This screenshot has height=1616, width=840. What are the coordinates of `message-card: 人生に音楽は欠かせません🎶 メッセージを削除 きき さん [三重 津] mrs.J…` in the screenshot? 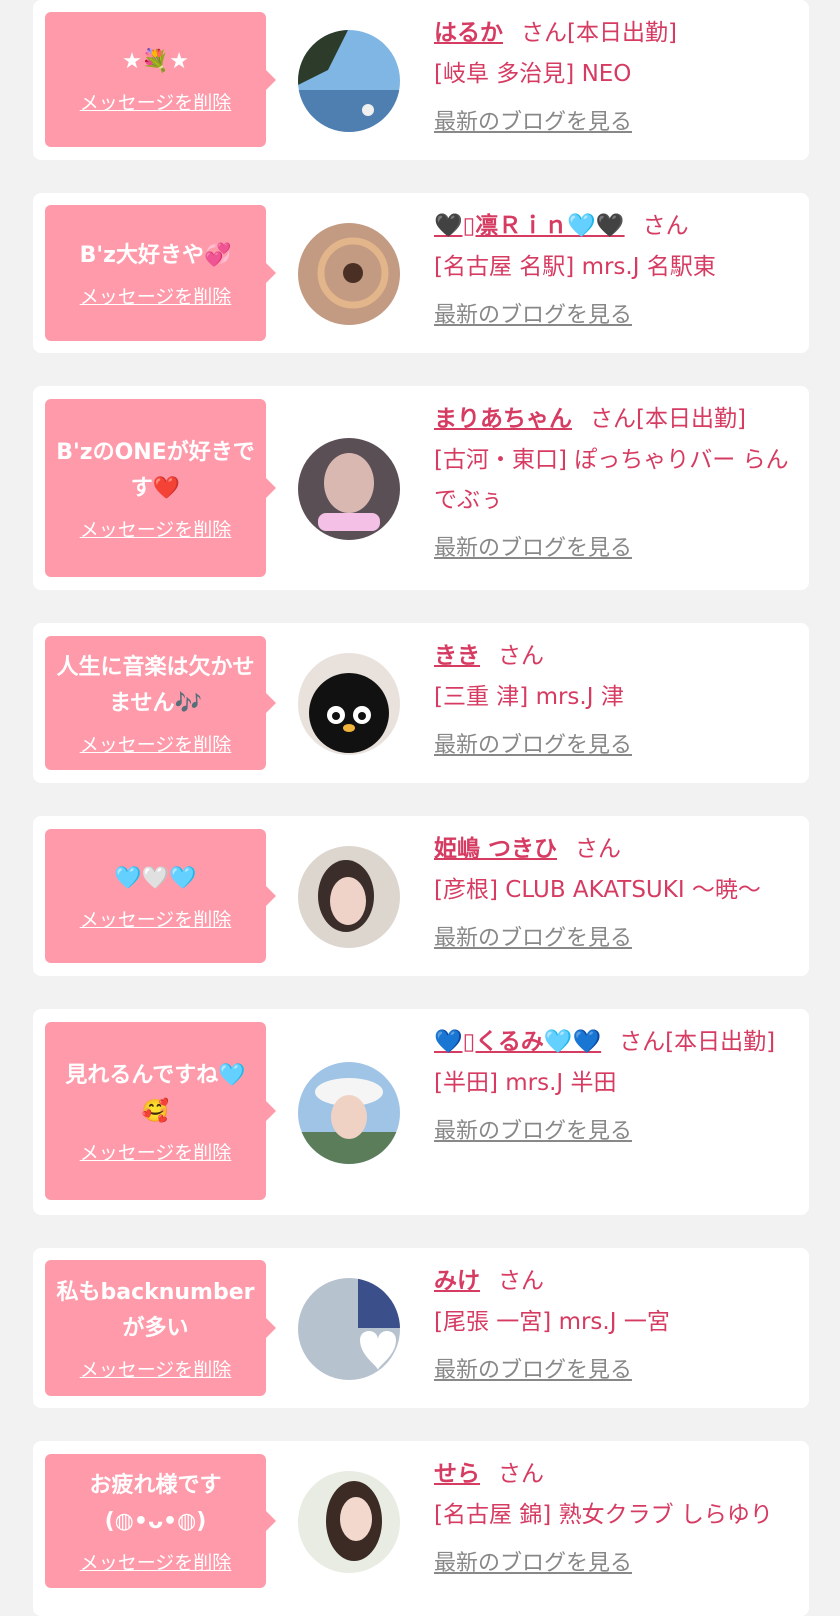 It's located at (421, 703).